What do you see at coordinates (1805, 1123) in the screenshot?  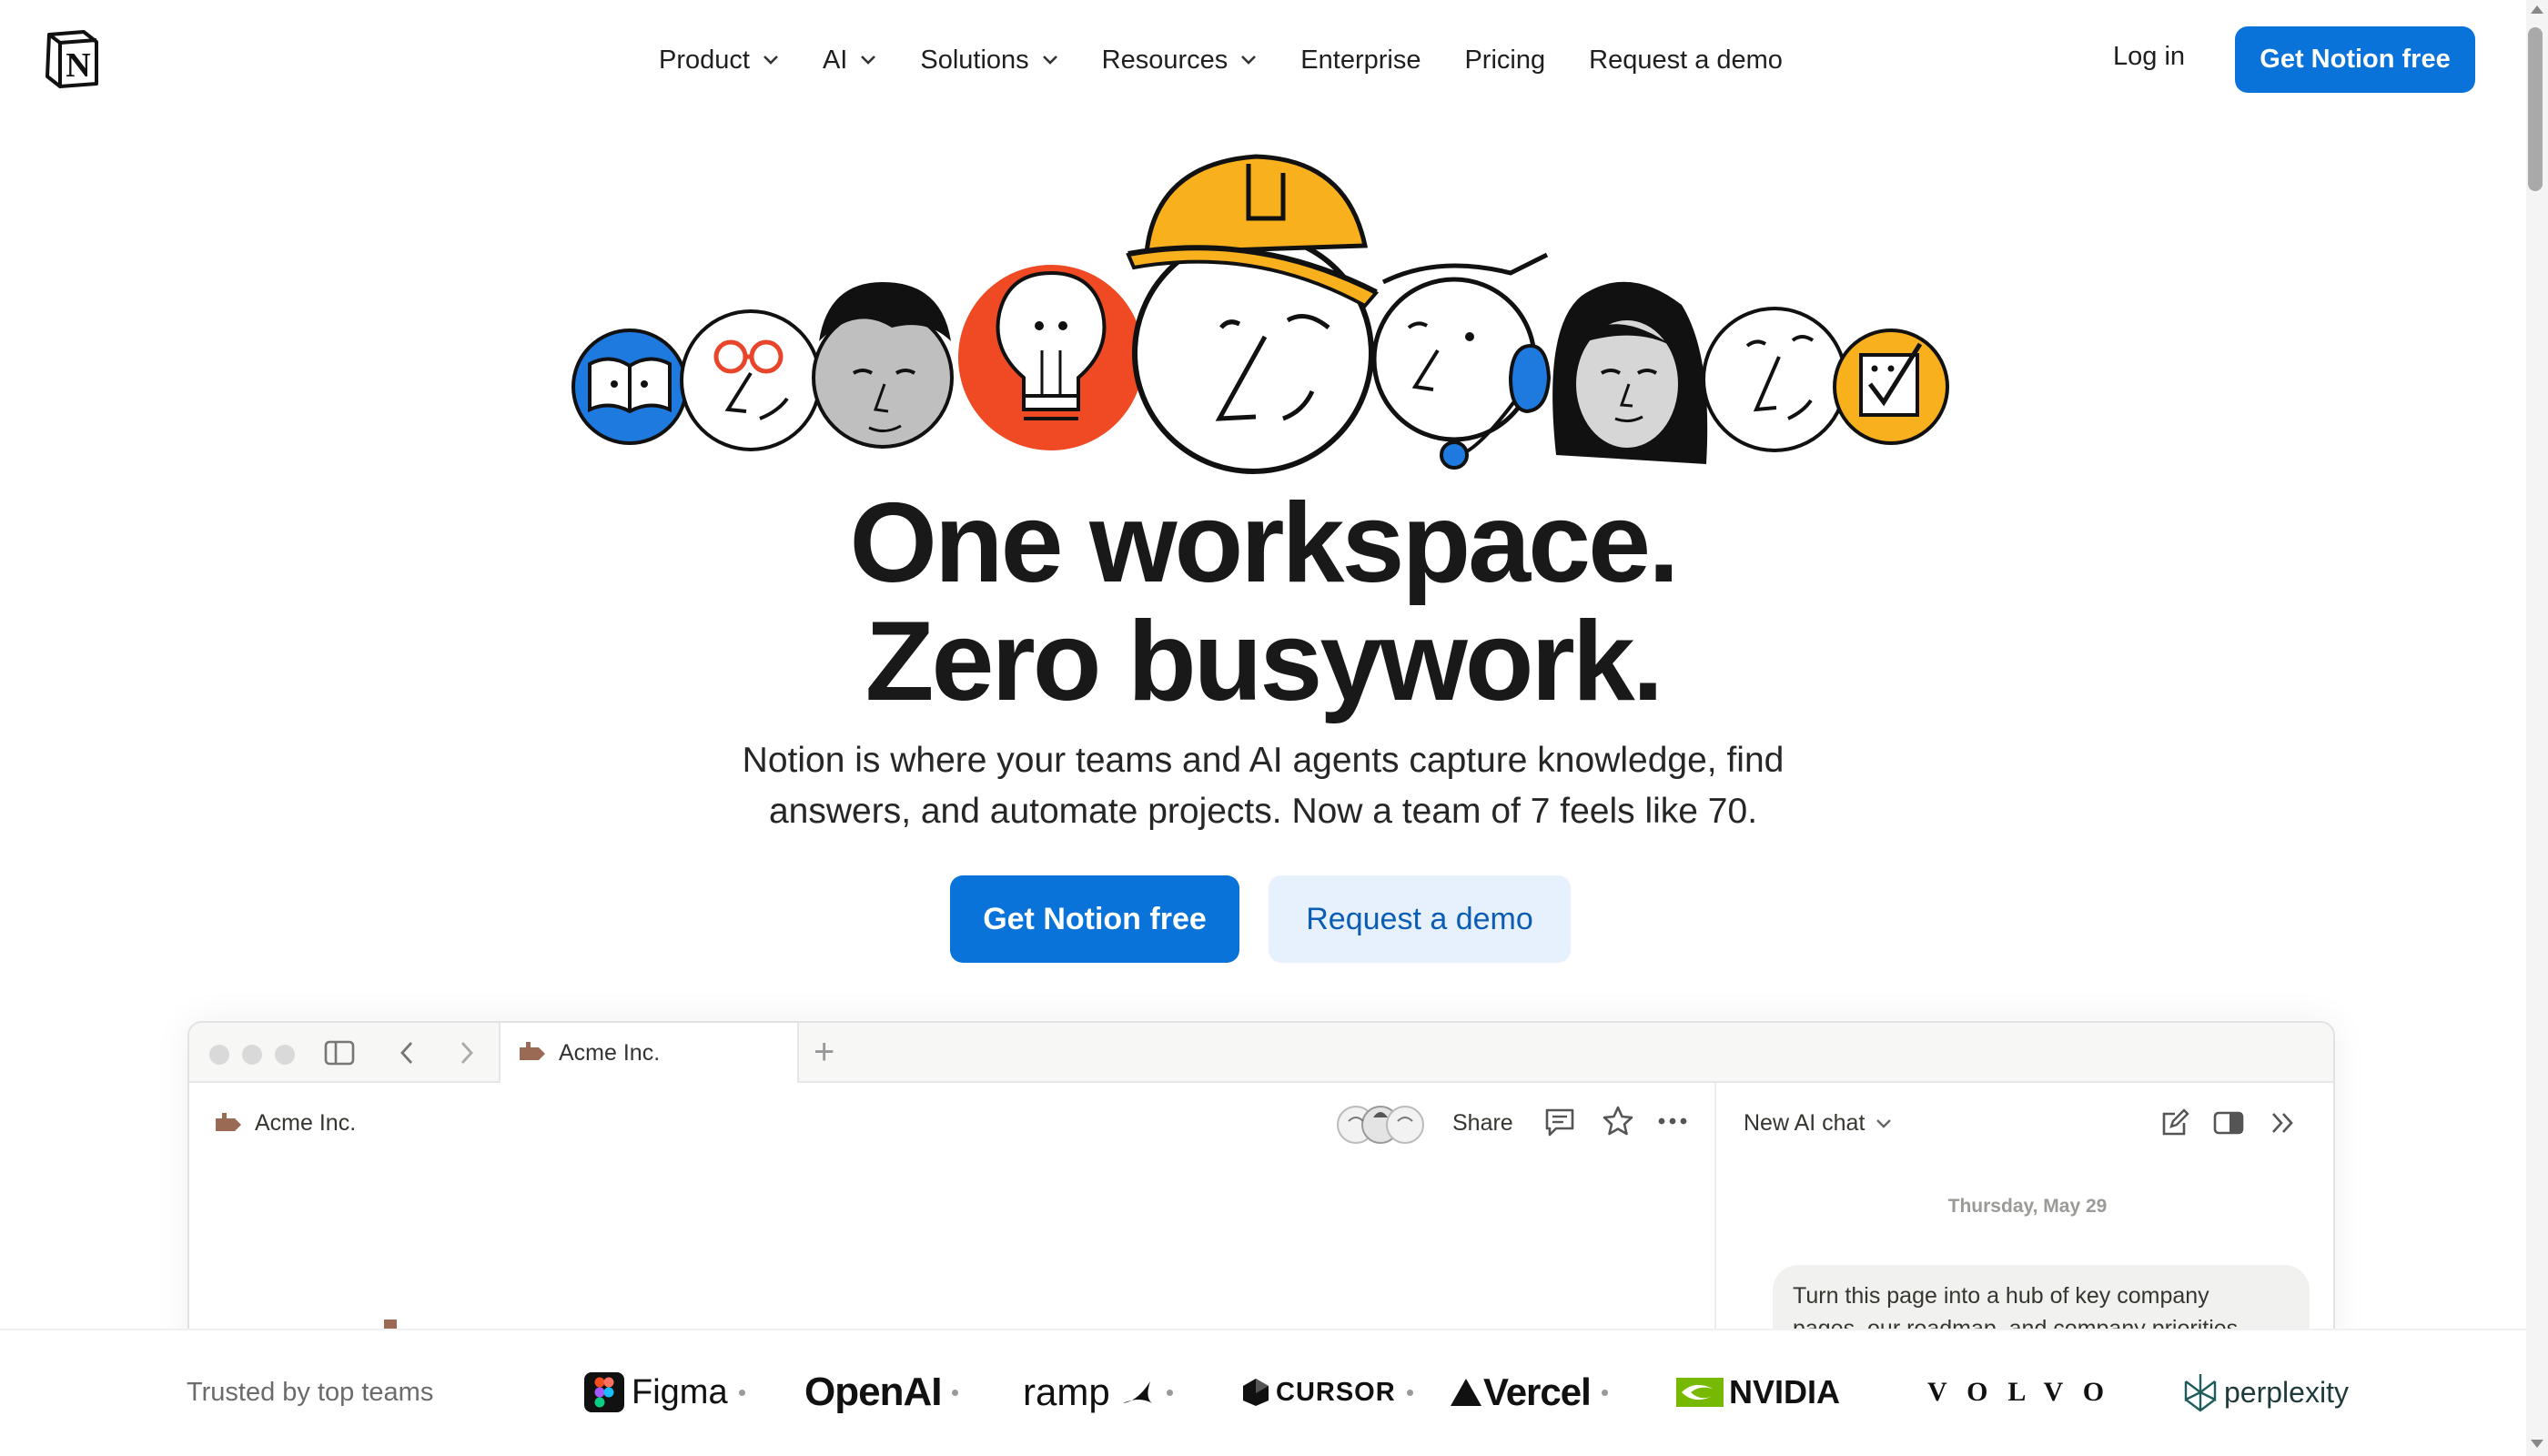 I see `ai-chat-title: New AI chat` at bounding box center [1805, 1123].